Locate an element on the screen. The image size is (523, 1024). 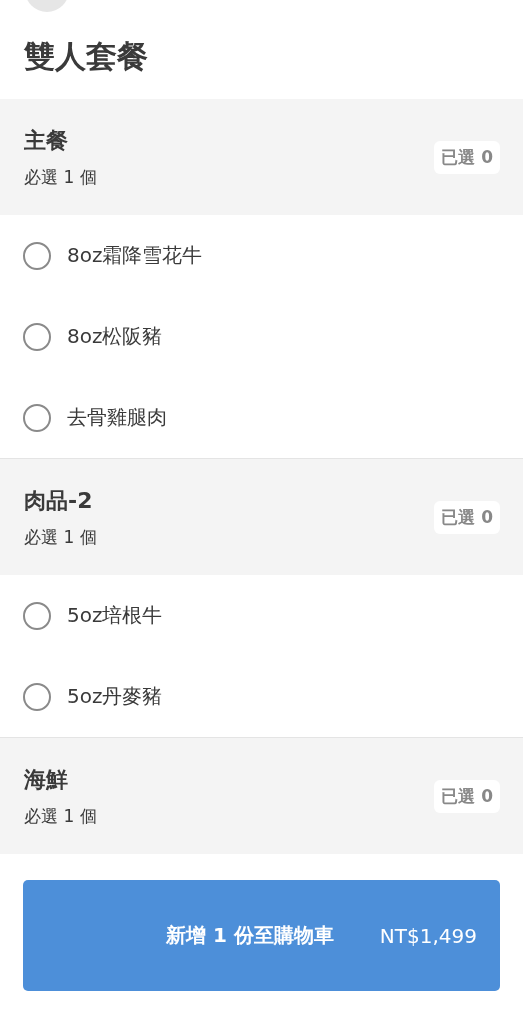
option-label: 去骨雞腿肉 is located at coordinates (117, 417).